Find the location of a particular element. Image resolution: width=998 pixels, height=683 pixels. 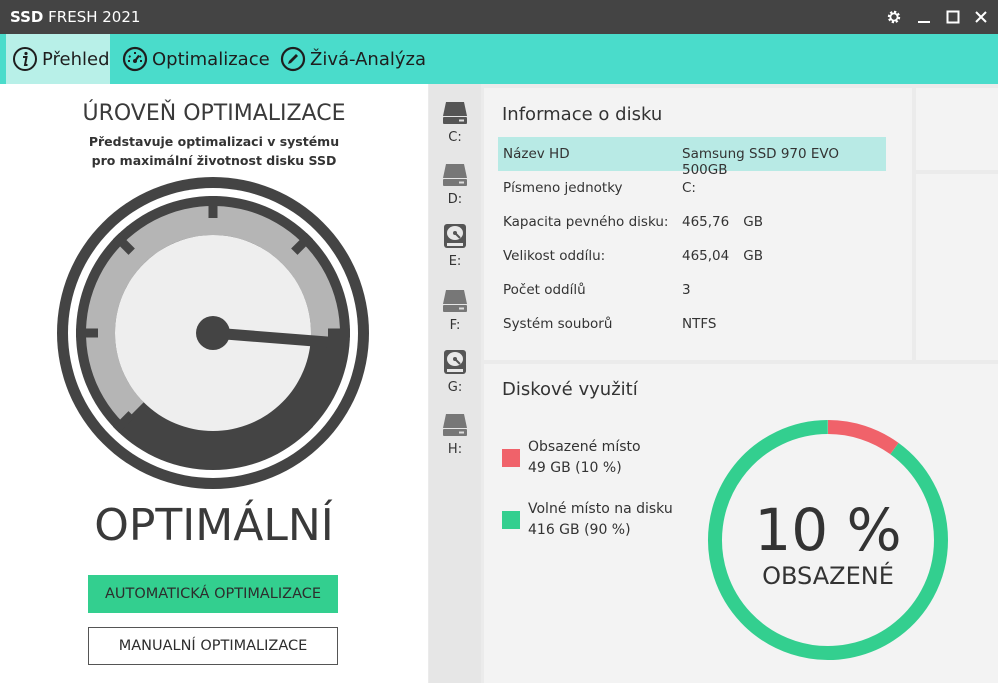

manual-optimize-button: MANUALNÍ OPTIMALIZACE is located at coordinates (213, 646).